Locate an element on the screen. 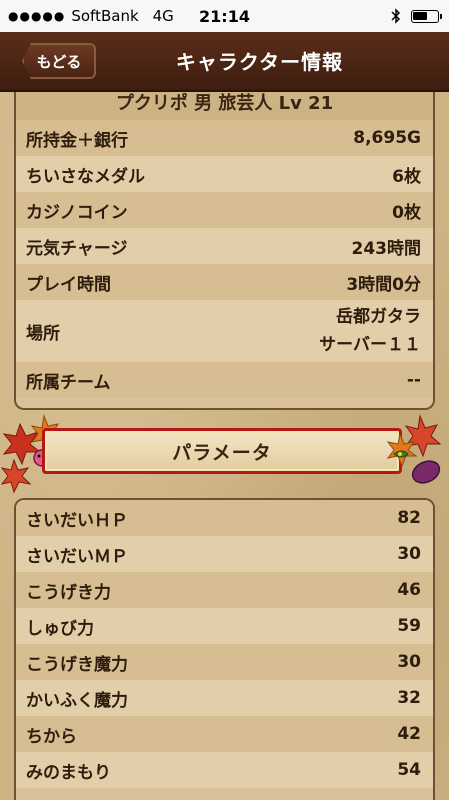 This screenshot has width=449, height=800. bluetooth-icon is located at coordinates (396, 16).